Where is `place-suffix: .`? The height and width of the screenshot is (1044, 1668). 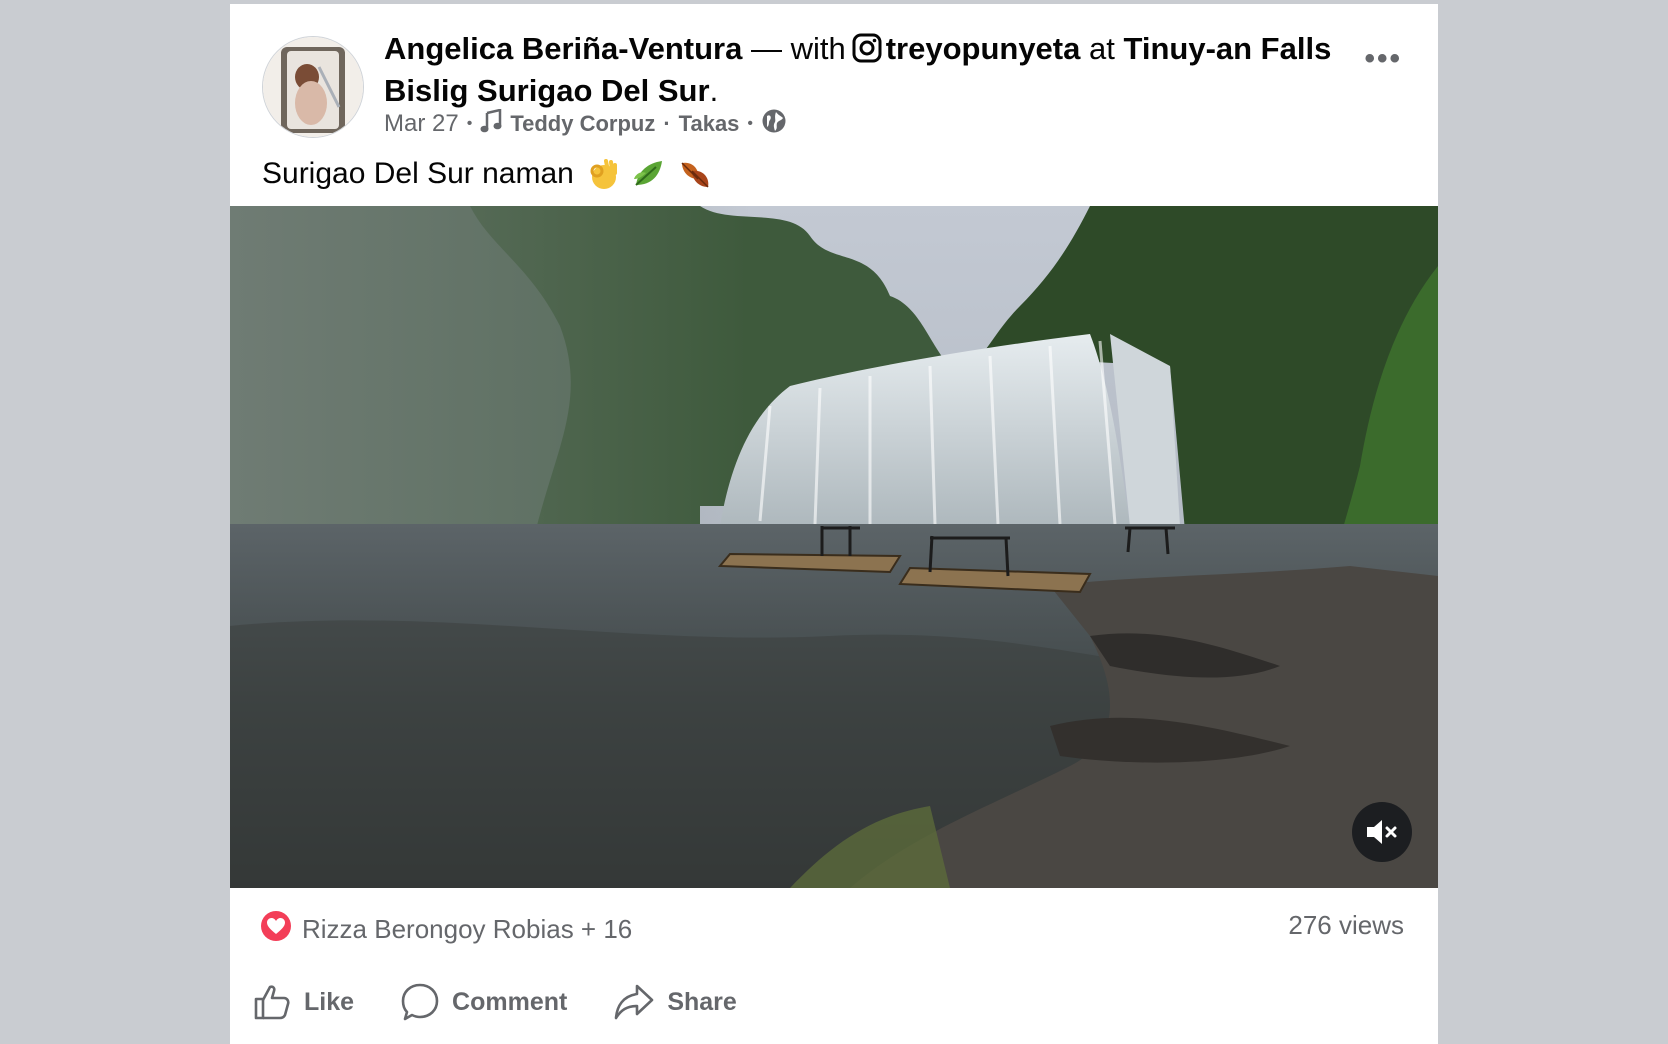 place-suffix: . is located at coordinates (714, 90).